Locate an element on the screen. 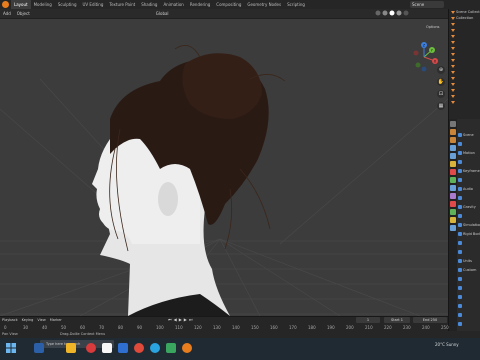 The height and width of the screenshot is (360, 480). grid-view-icon: ▦ is located at coordinates (441, 106).